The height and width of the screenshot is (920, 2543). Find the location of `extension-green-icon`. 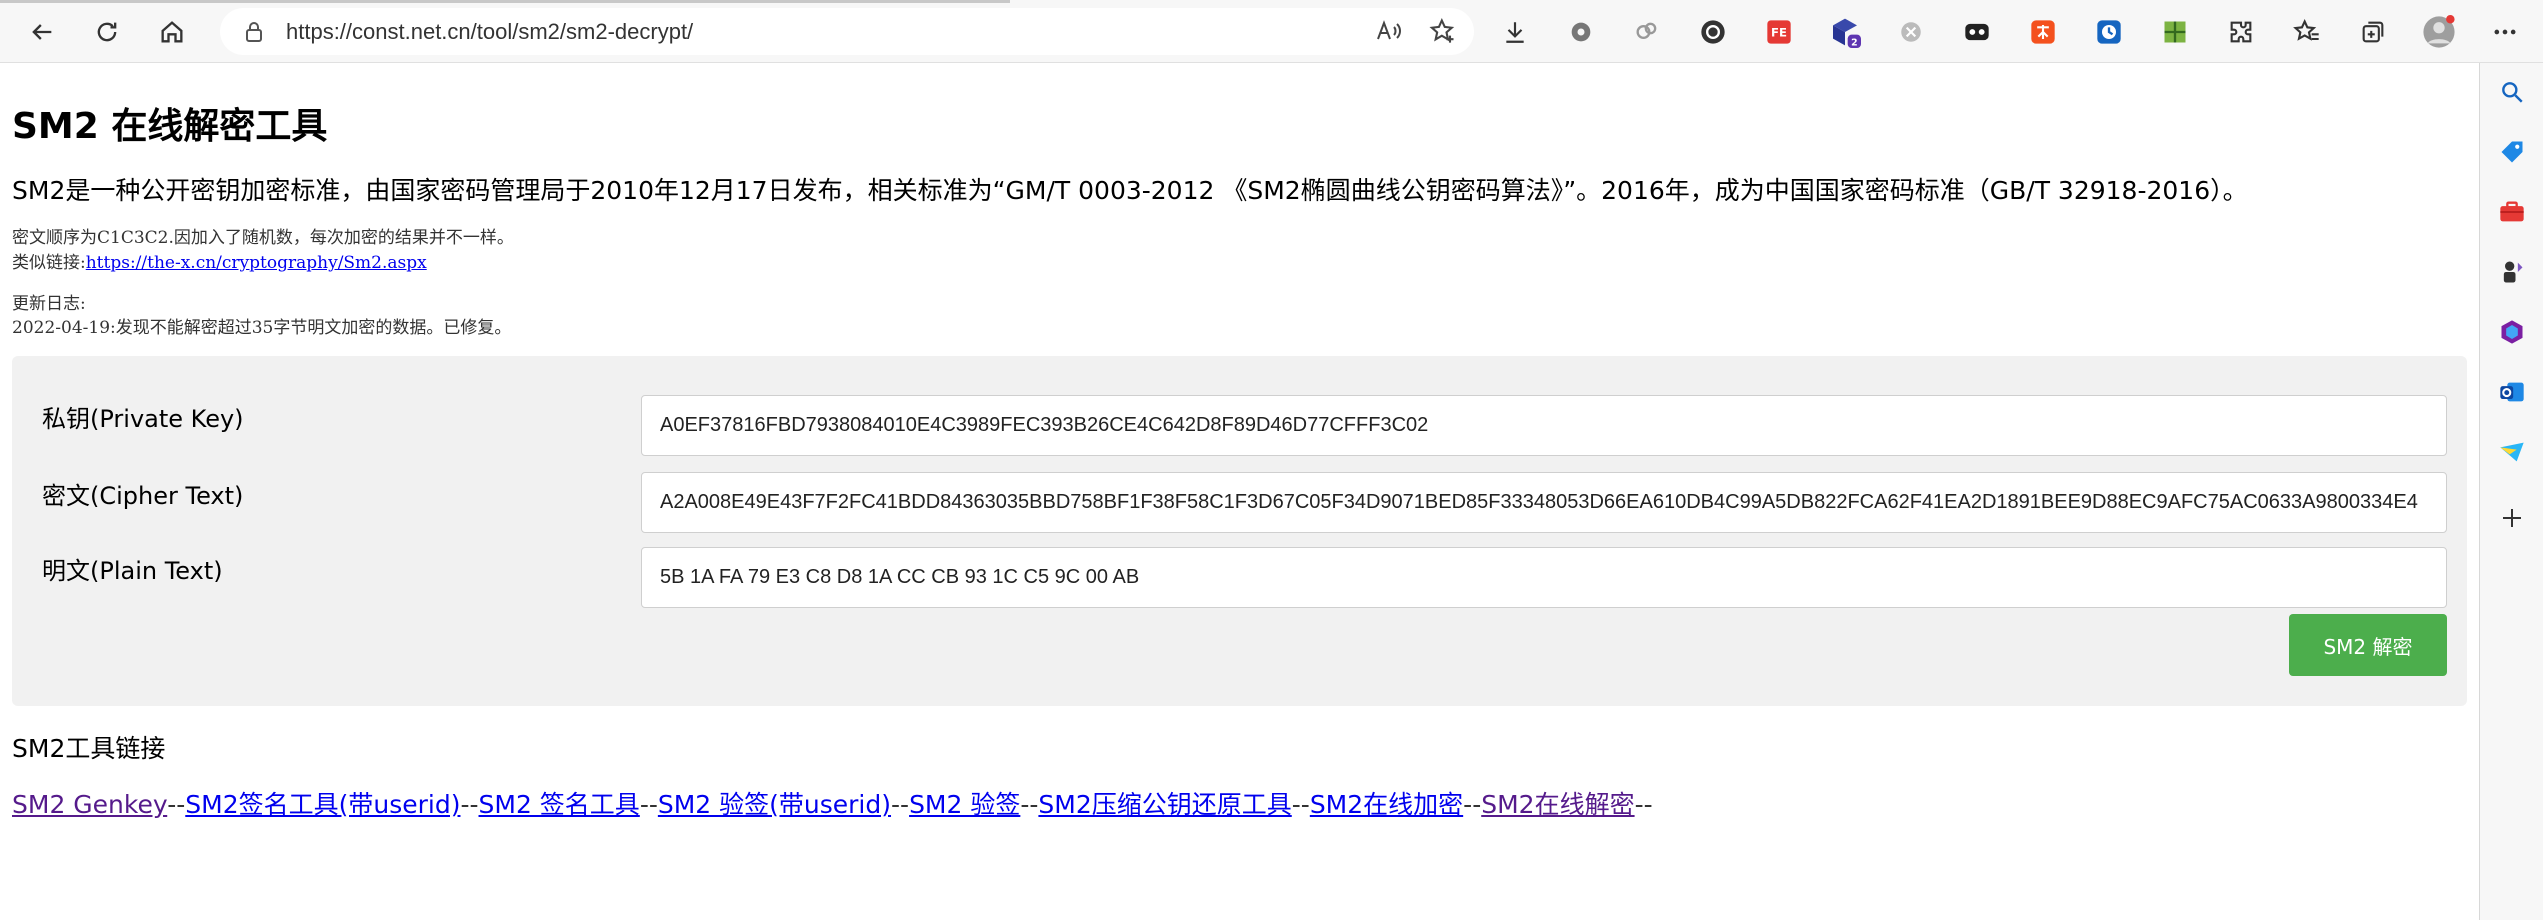

extension-green-icon is located at coordinates (2175, 32).